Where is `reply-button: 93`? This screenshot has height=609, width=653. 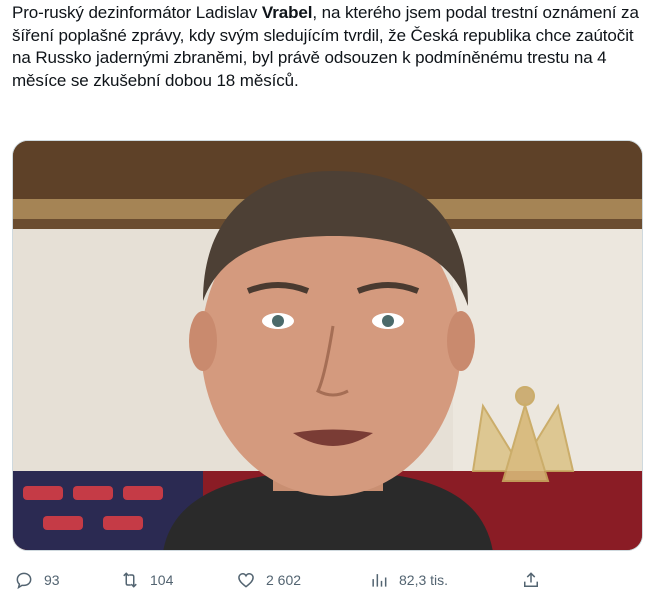 reply-button: 93 is located at coordinates (37, 580).